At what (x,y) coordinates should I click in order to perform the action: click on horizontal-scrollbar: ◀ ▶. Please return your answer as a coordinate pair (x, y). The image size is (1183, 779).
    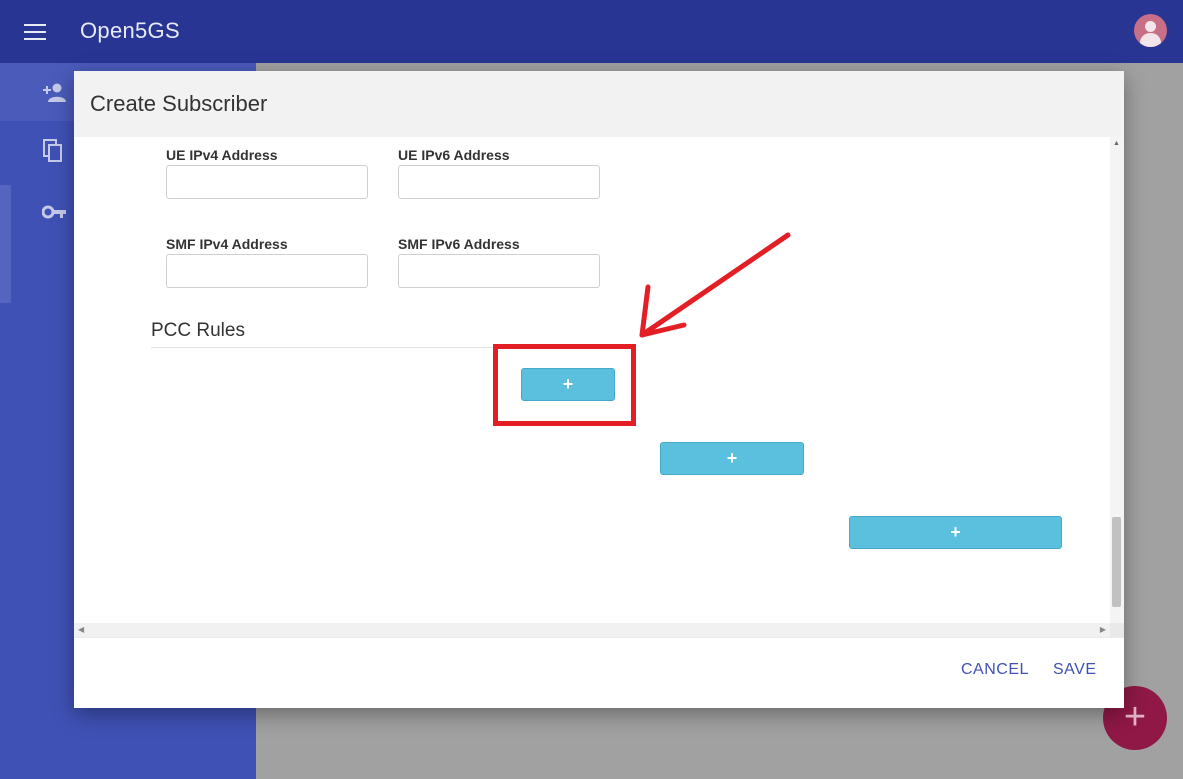
    Looking at the image, I should click on (592, 630).